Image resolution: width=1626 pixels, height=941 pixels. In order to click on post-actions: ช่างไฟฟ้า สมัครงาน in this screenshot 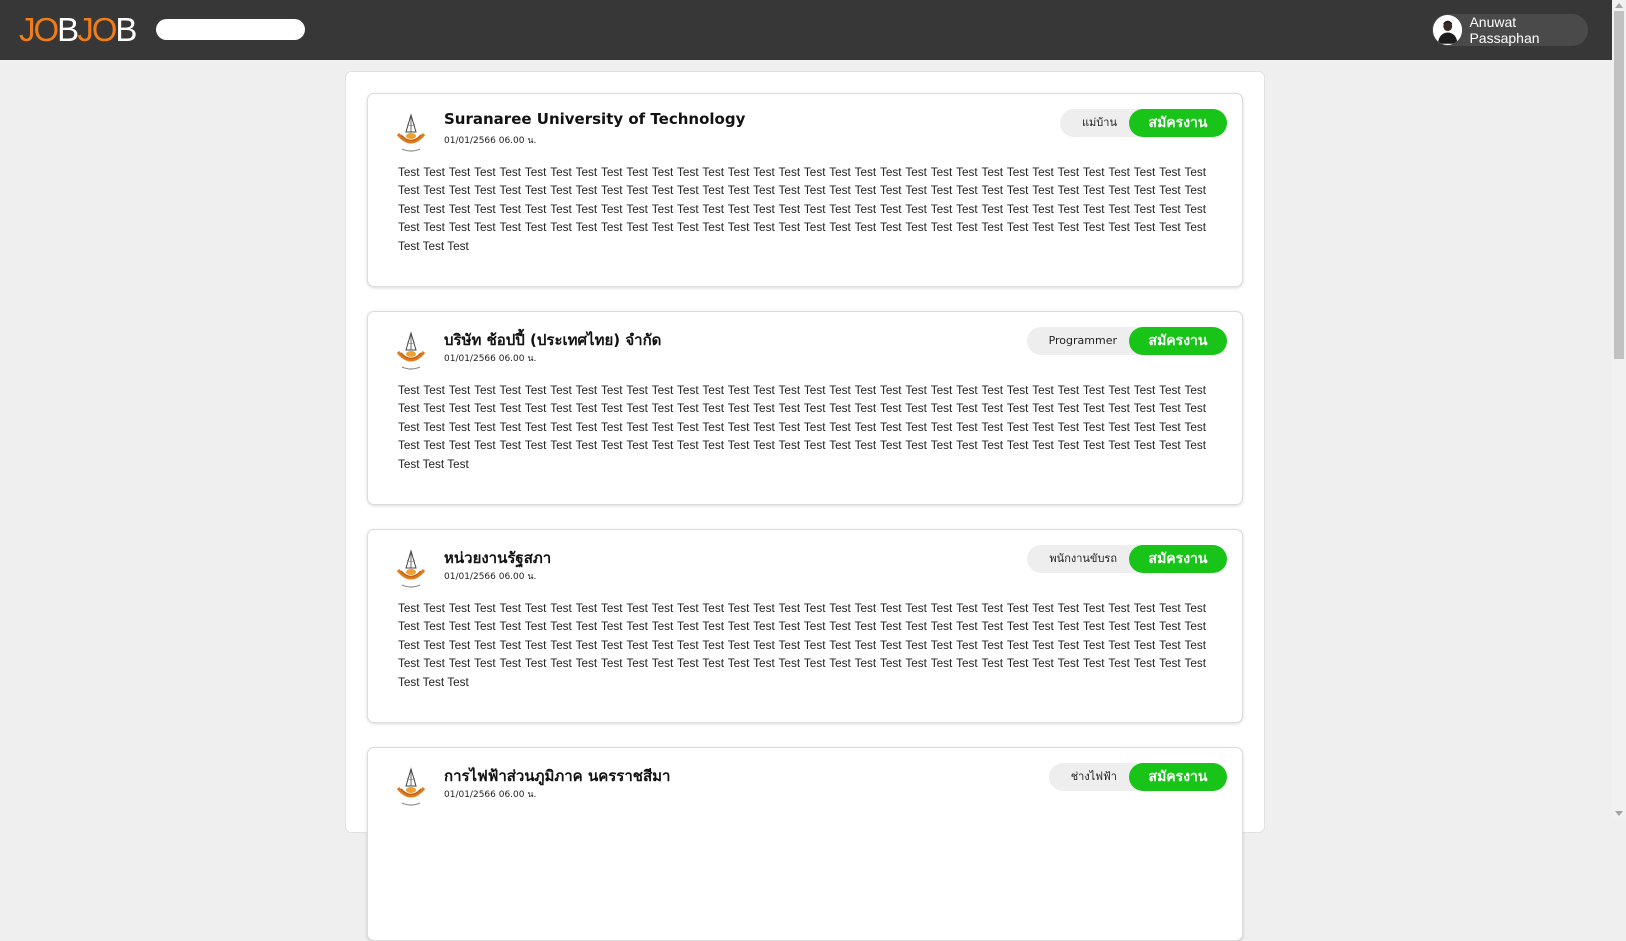, I will do `click(1137, 777)`.